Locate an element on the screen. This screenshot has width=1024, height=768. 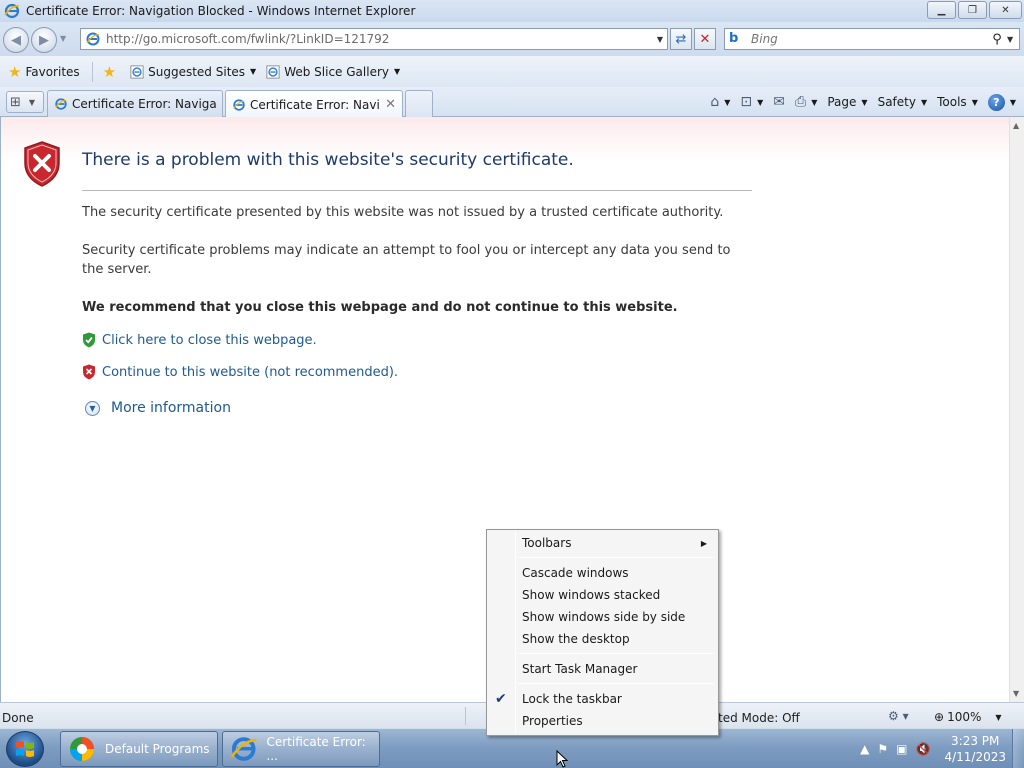
tab-2-active: Certificate Error: Navig... ✕ is located at coordinates (314, 104).